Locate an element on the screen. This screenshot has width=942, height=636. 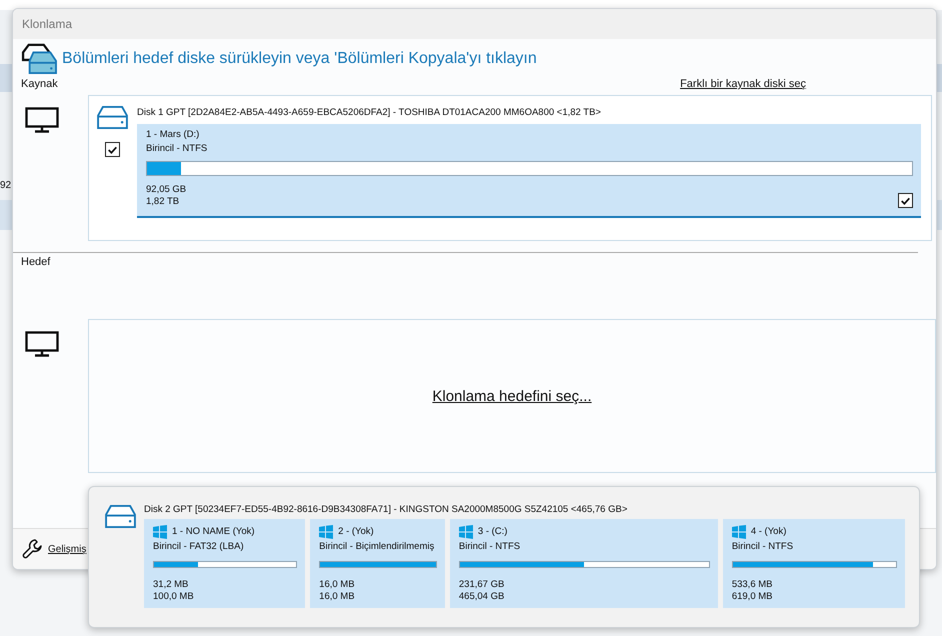
section-label: Kaynak is located at coordinates (39, 84).